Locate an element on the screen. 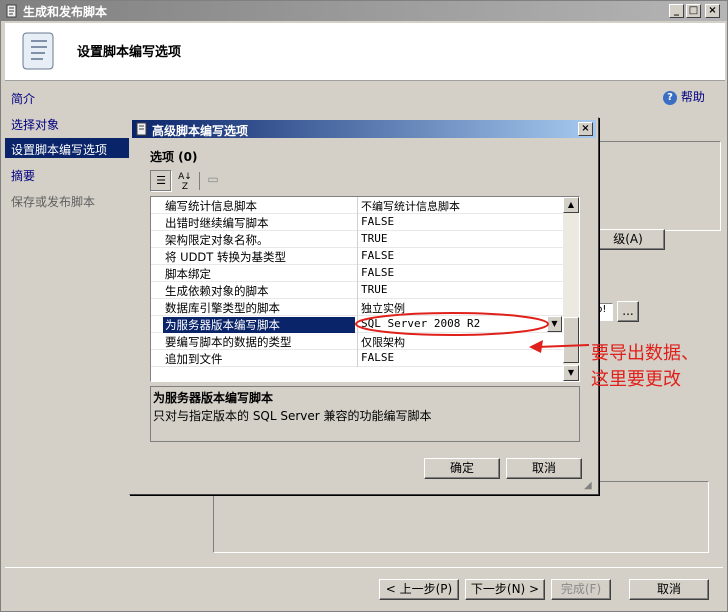 The width and height of the screenshot is (728, 612). finish-button: 完成(F) is located at coordinates (581, 589).